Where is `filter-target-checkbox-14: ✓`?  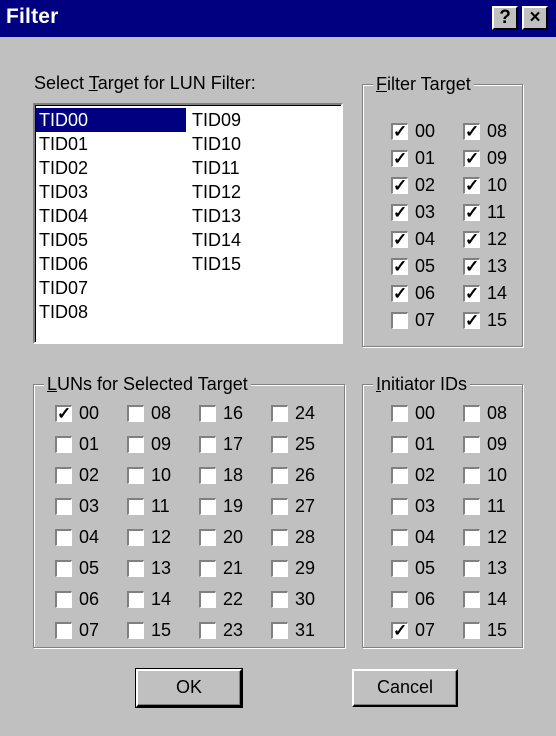 filter-target-checkbox-14: ✓ is located at coordinates (471, 293).